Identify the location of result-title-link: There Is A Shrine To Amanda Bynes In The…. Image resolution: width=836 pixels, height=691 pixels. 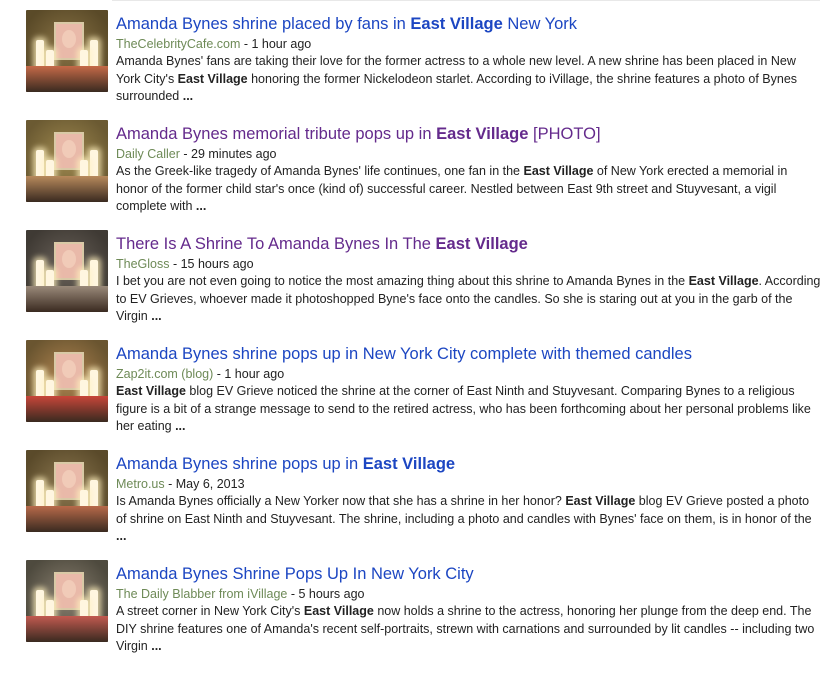
(466, 244).